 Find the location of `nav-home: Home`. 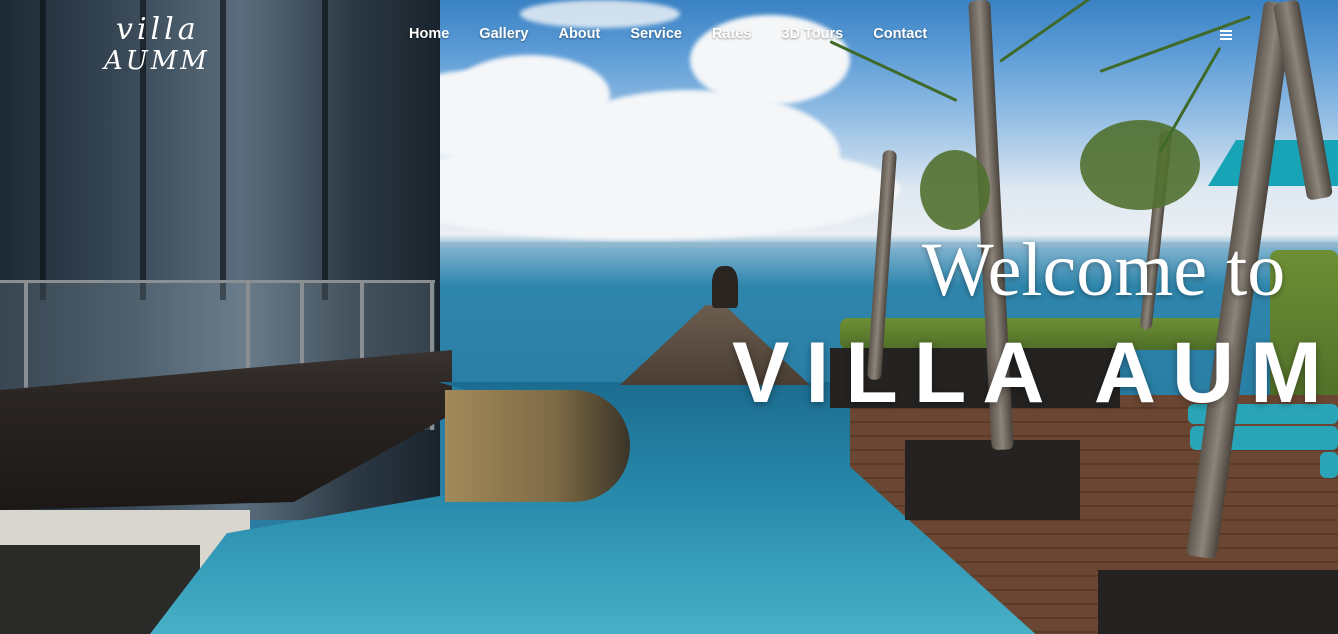

nav-home: Home is located at coordinates (429, 34).